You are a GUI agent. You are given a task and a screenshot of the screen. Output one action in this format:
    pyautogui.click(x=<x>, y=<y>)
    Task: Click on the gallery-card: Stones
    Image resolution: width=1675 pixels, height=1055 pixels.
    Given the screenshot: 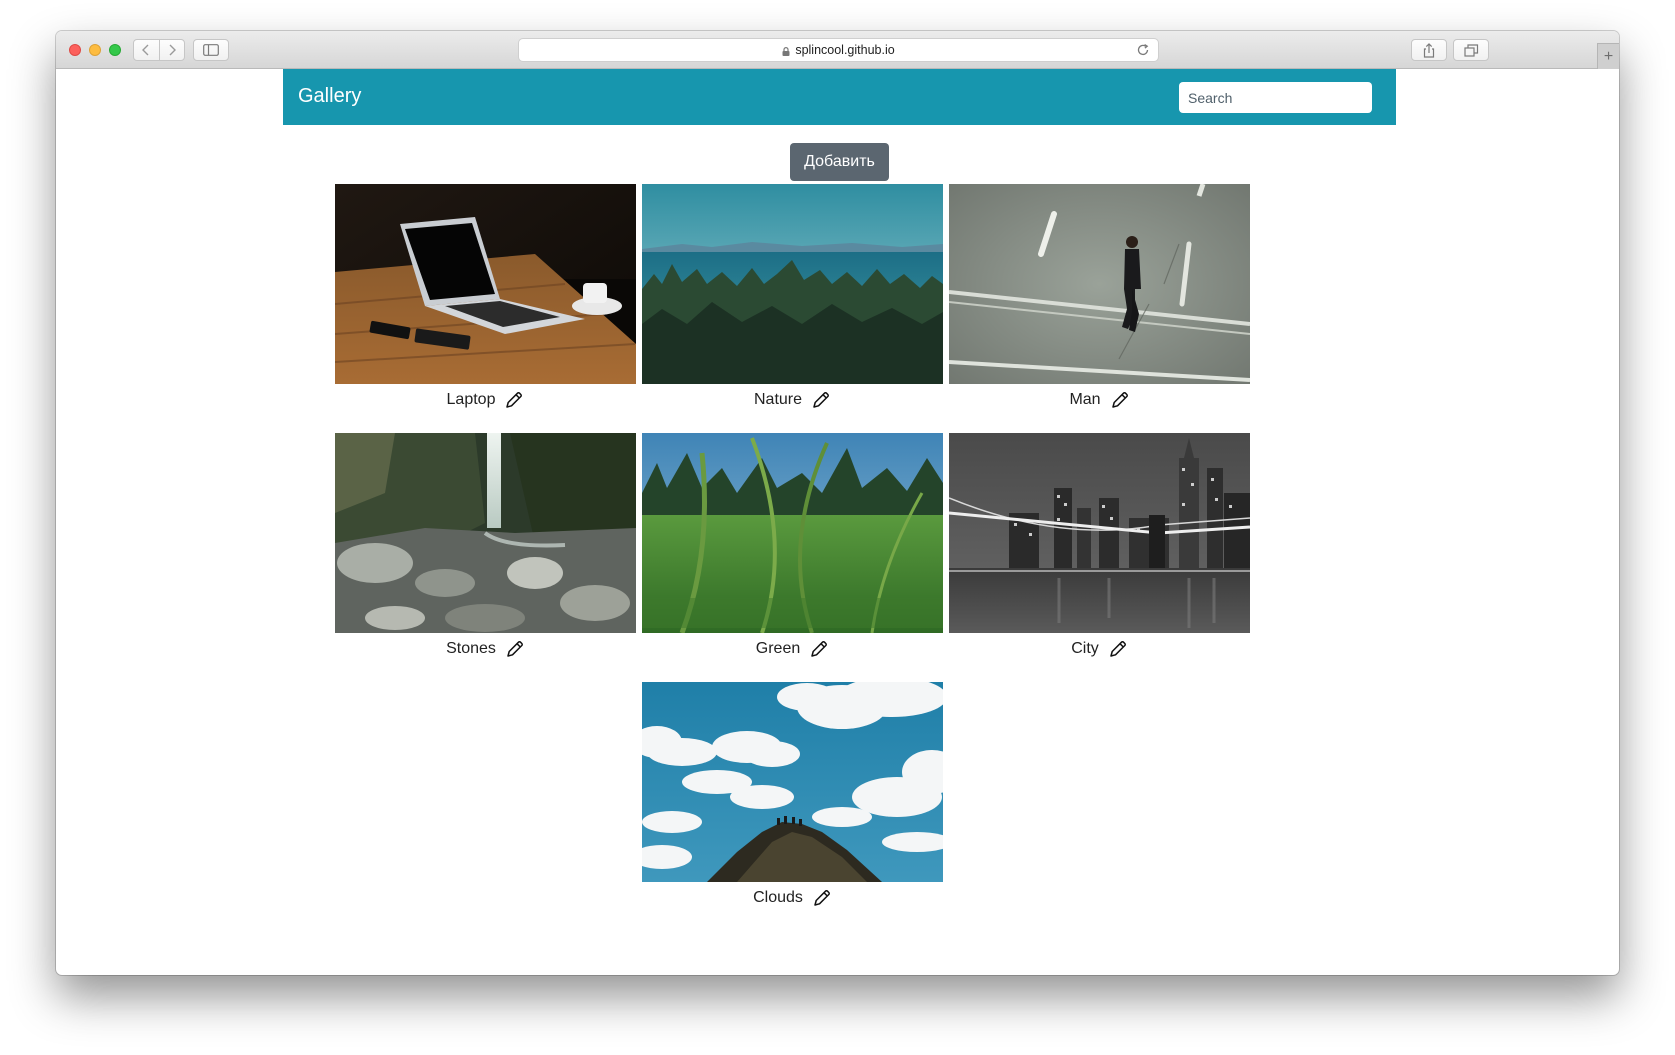 What is the action you would take?
    pyautogui.click(x=485, y=550)
    